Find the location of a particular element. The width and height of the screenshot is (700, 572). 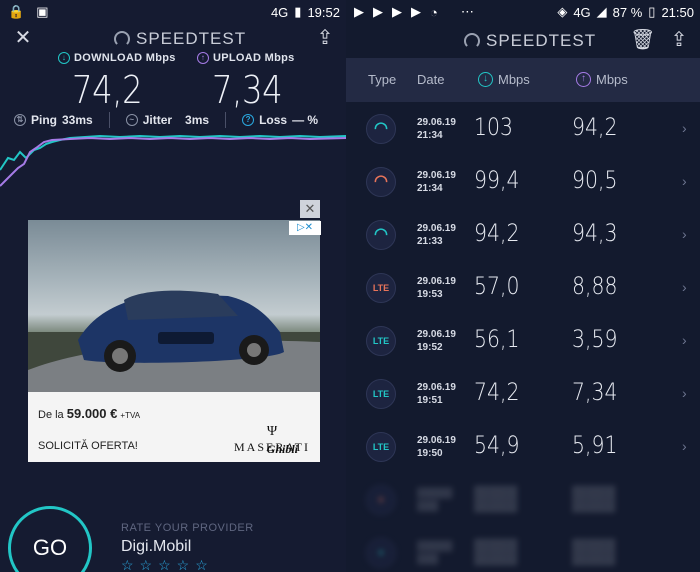

result-date-time: 19:50 is located at coordinates (430, 453).